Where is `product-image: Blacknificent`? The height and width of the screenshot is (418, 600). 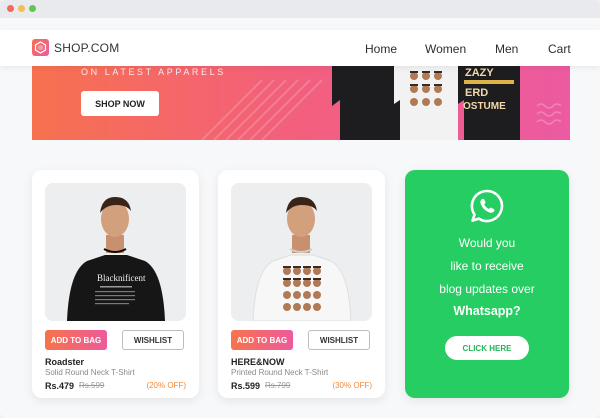
product-image: Blacknificent is located at coordinates (115, 252).